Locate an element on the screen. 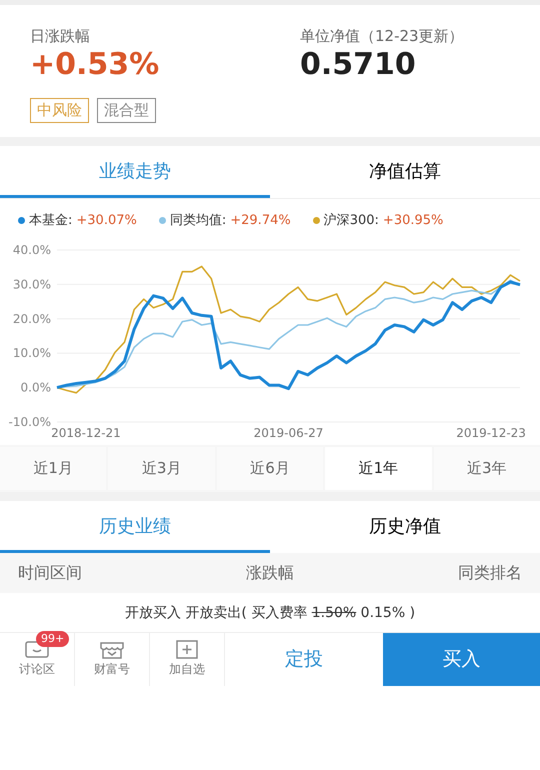 This screenshot has width=540, height=770. period-tab: 近3年 is located at coordinates (487, 468).